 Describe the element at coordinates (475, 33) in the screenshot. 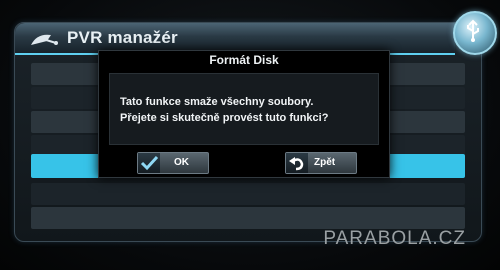

I see `usb-icon` at that location.